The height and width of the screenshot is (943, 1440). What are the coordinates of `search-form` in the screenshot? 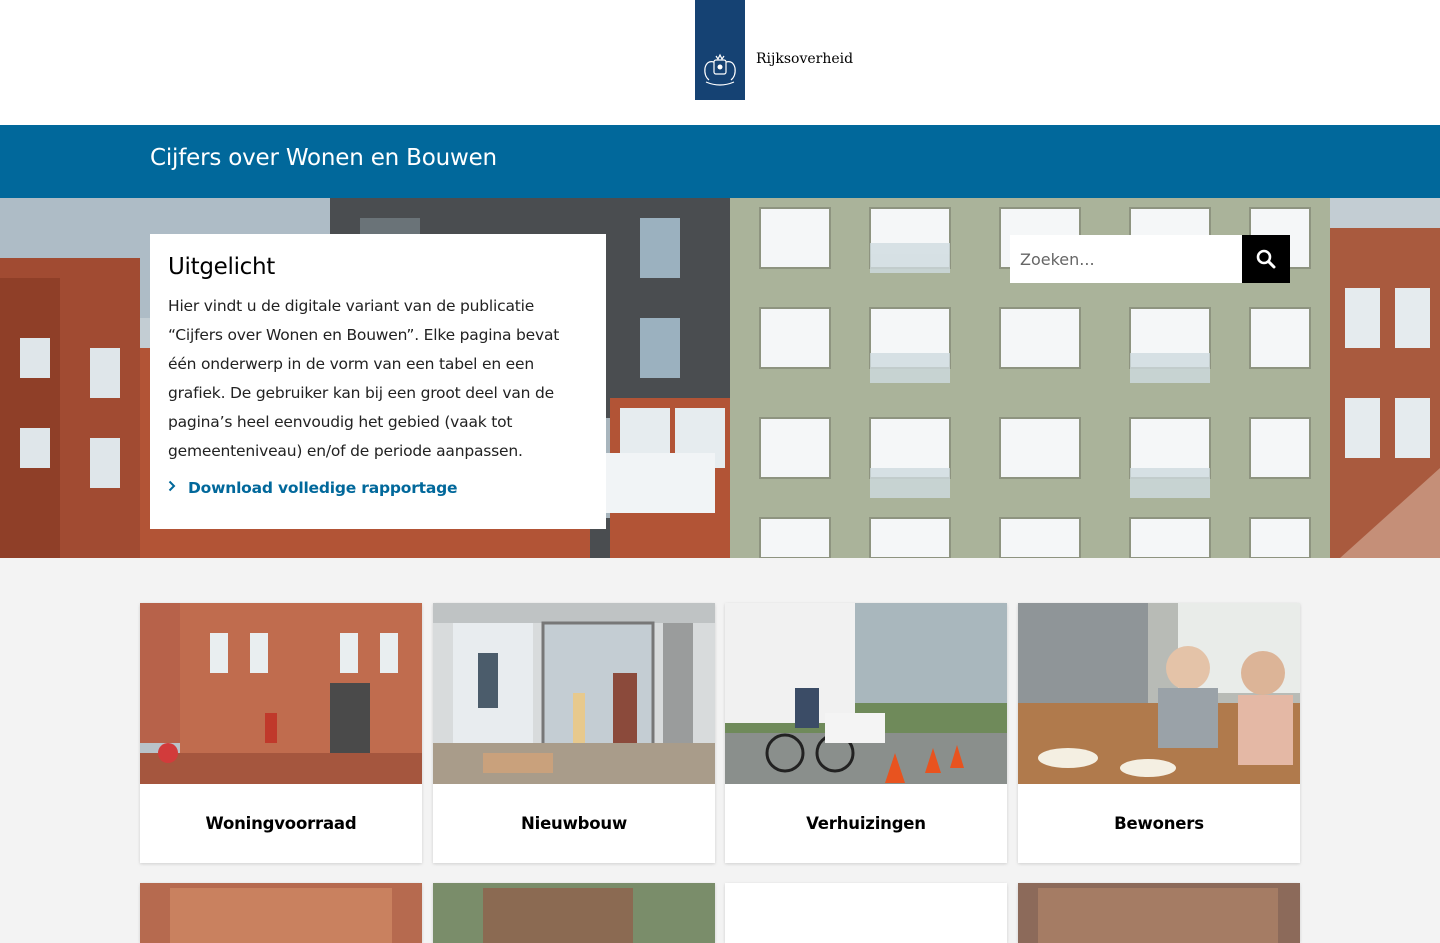 It's located at (1150, 259).